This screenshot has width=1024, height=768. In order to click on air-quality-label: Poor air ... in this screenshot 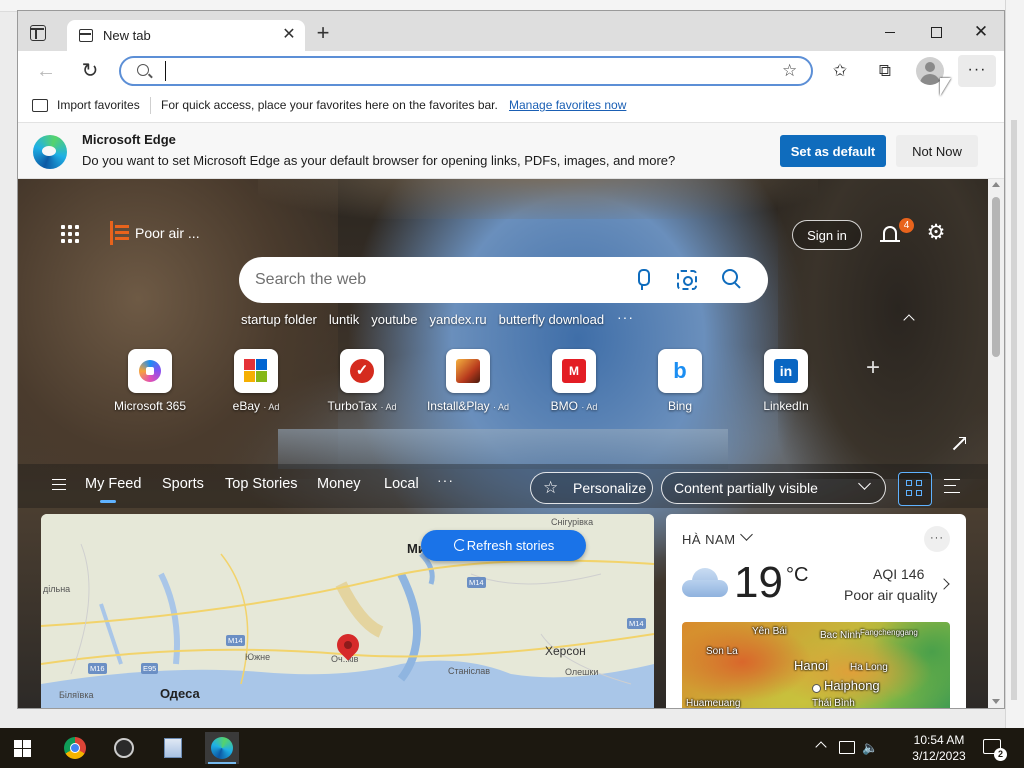, I will do `click(167, 233)`.